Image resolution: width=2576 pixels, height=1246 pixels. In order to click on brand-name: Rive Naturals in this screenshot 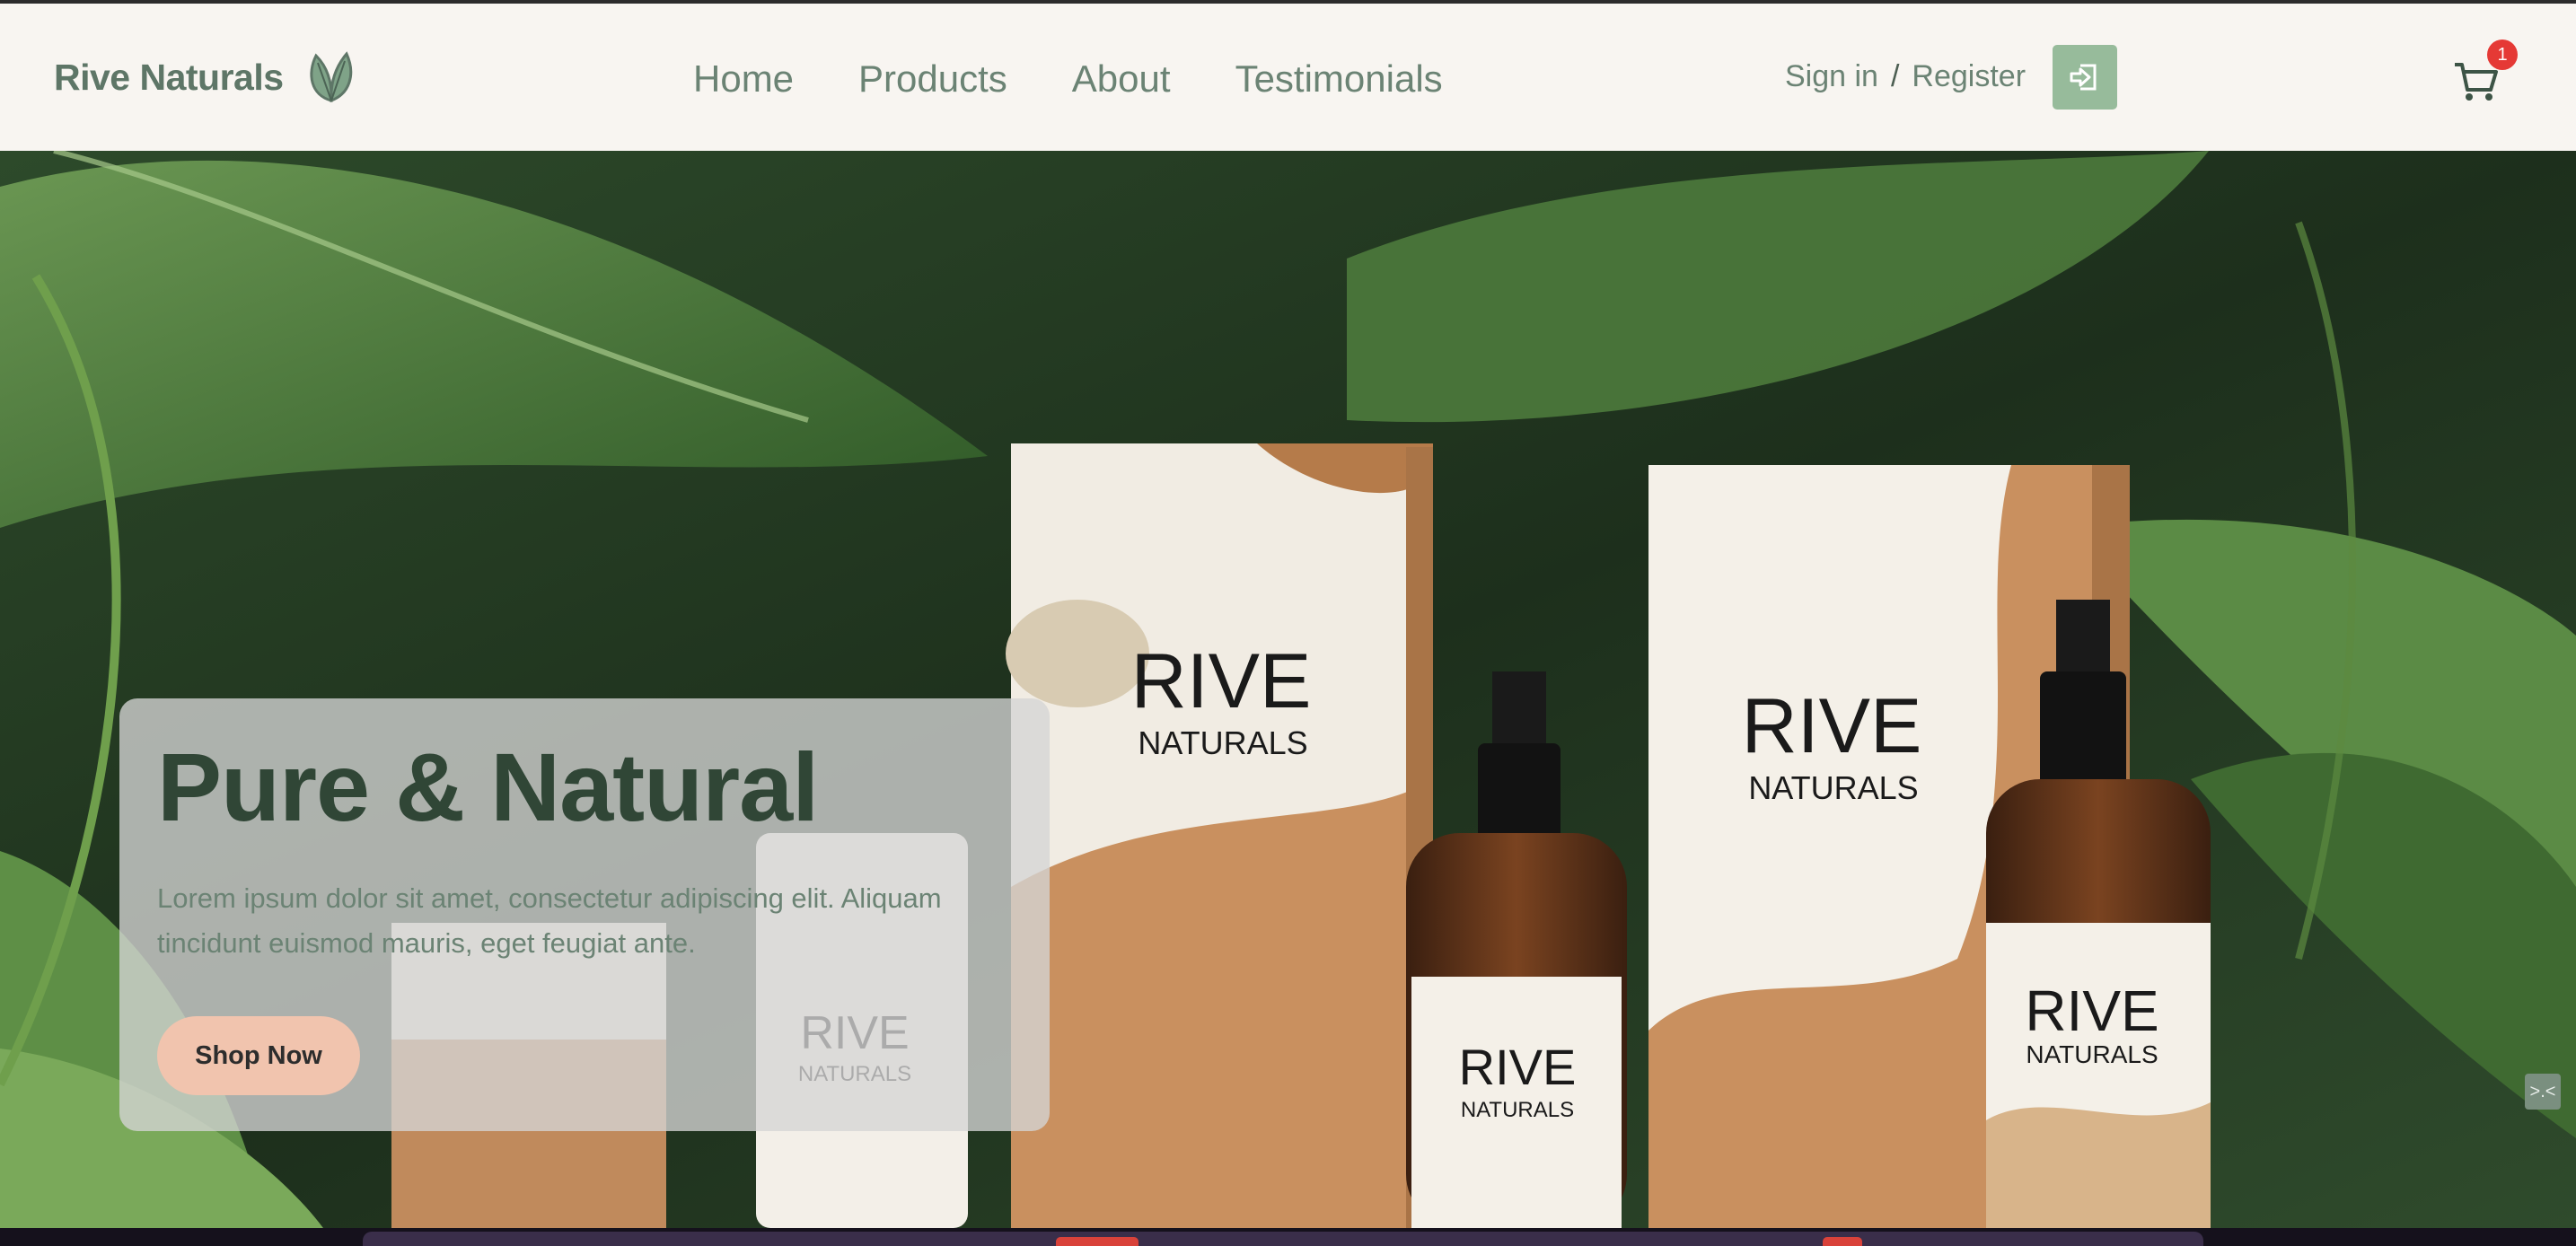, I will do `click(169, 77)`.